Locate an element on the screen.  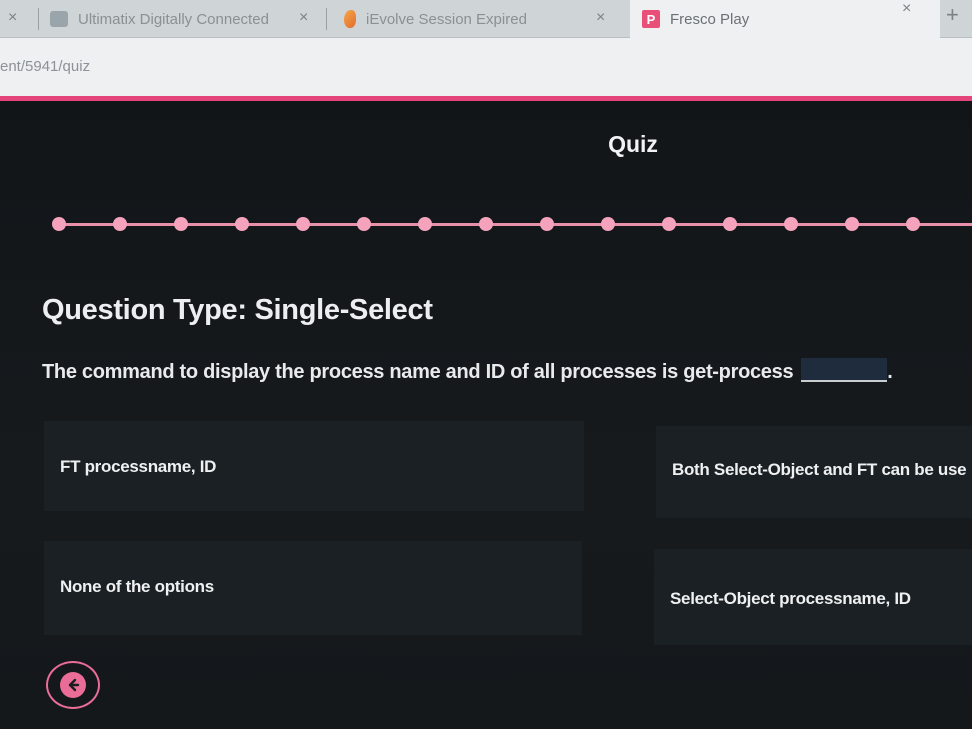
option-both: Both Select-Object and FT can be use is located at coordinates (814, 472).